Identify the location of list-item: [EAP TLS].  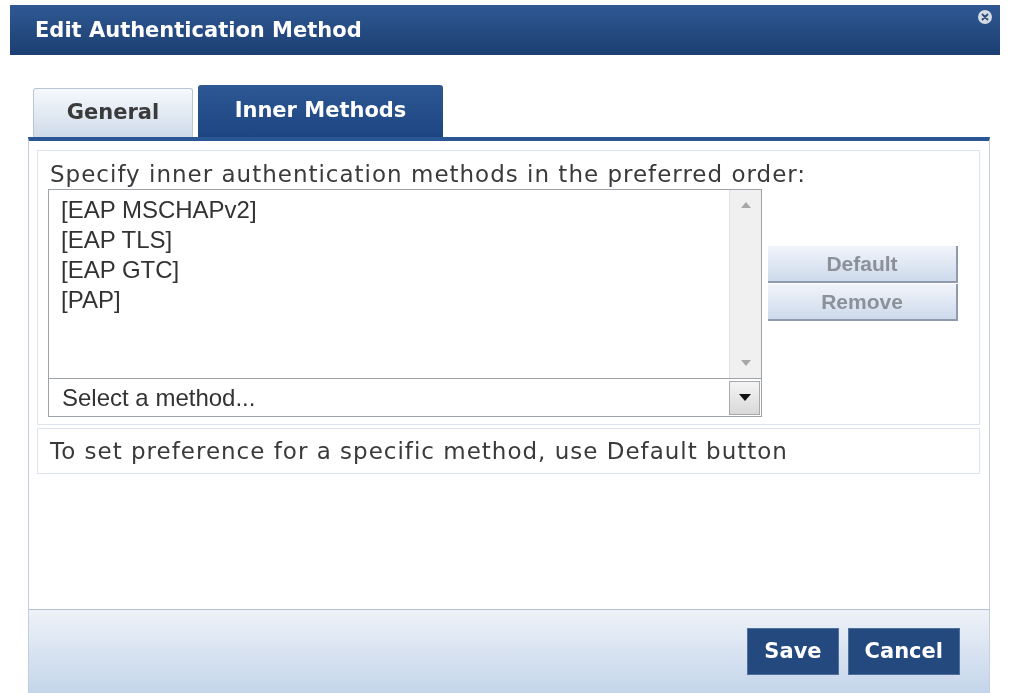
(117, 240).